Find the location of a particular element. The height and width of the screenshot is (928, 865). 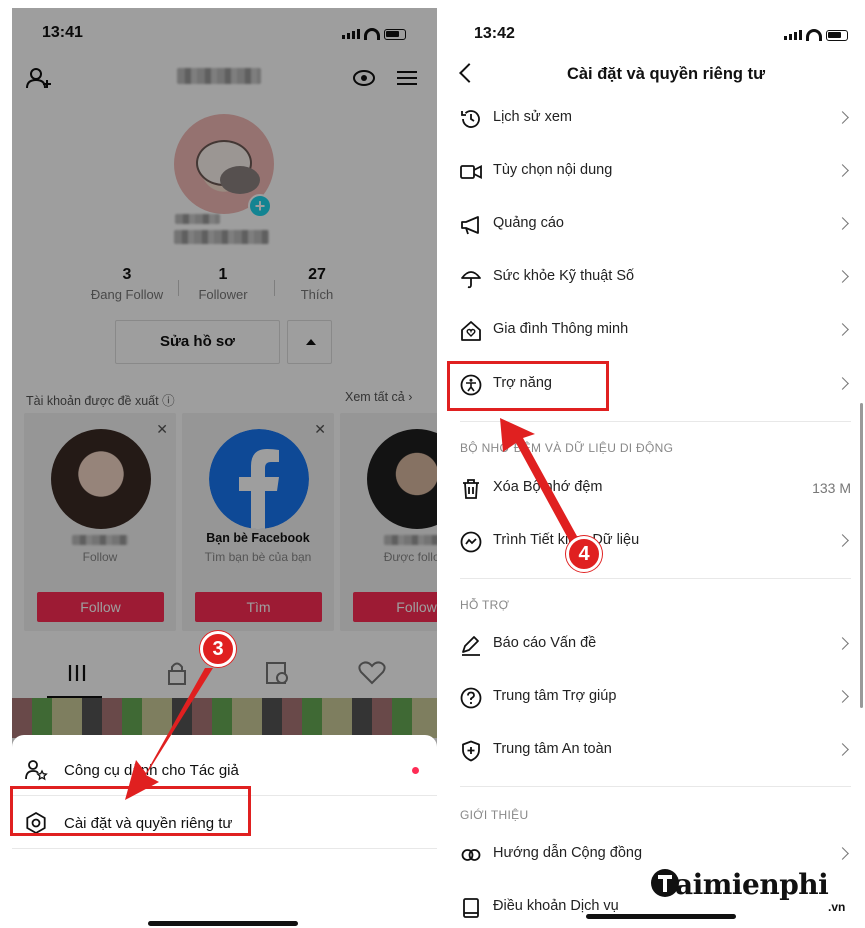

step-4-badge: 4 is located at coordinates (584, 554).